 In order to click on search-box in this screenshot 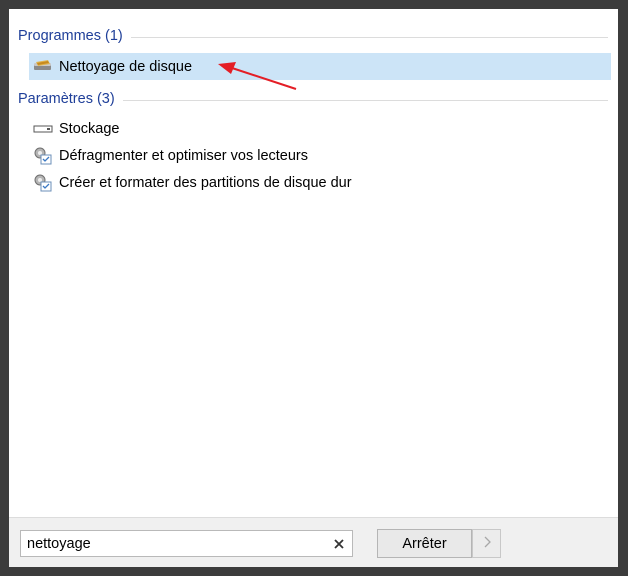, I will do `click(186, 543)`.